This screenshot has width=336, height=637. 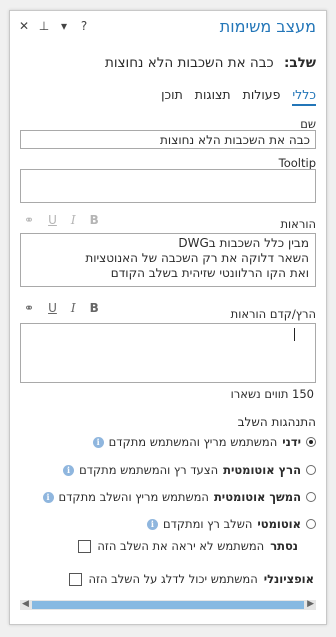 What do you see at coordinates (243, 243) in the screenshot?
I see `instructions-line: מבין כלל השכבות בDWG` at bounding box center [243, 243].